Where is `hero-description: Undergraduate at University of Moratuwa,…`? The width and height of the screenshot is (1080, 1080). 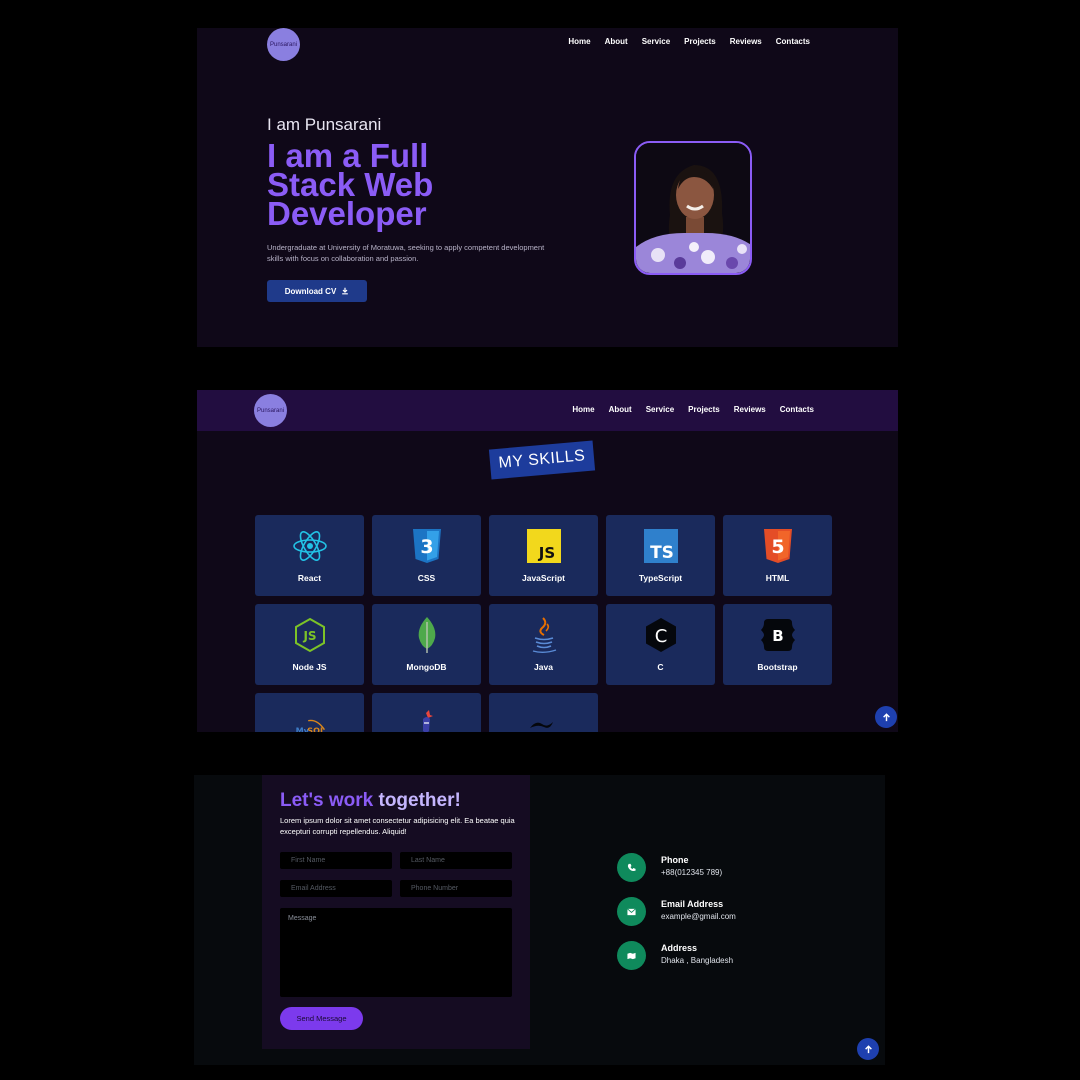
hero-description: Undergraduate at University of Moratuwa,… is located at coordinates (406, 253).